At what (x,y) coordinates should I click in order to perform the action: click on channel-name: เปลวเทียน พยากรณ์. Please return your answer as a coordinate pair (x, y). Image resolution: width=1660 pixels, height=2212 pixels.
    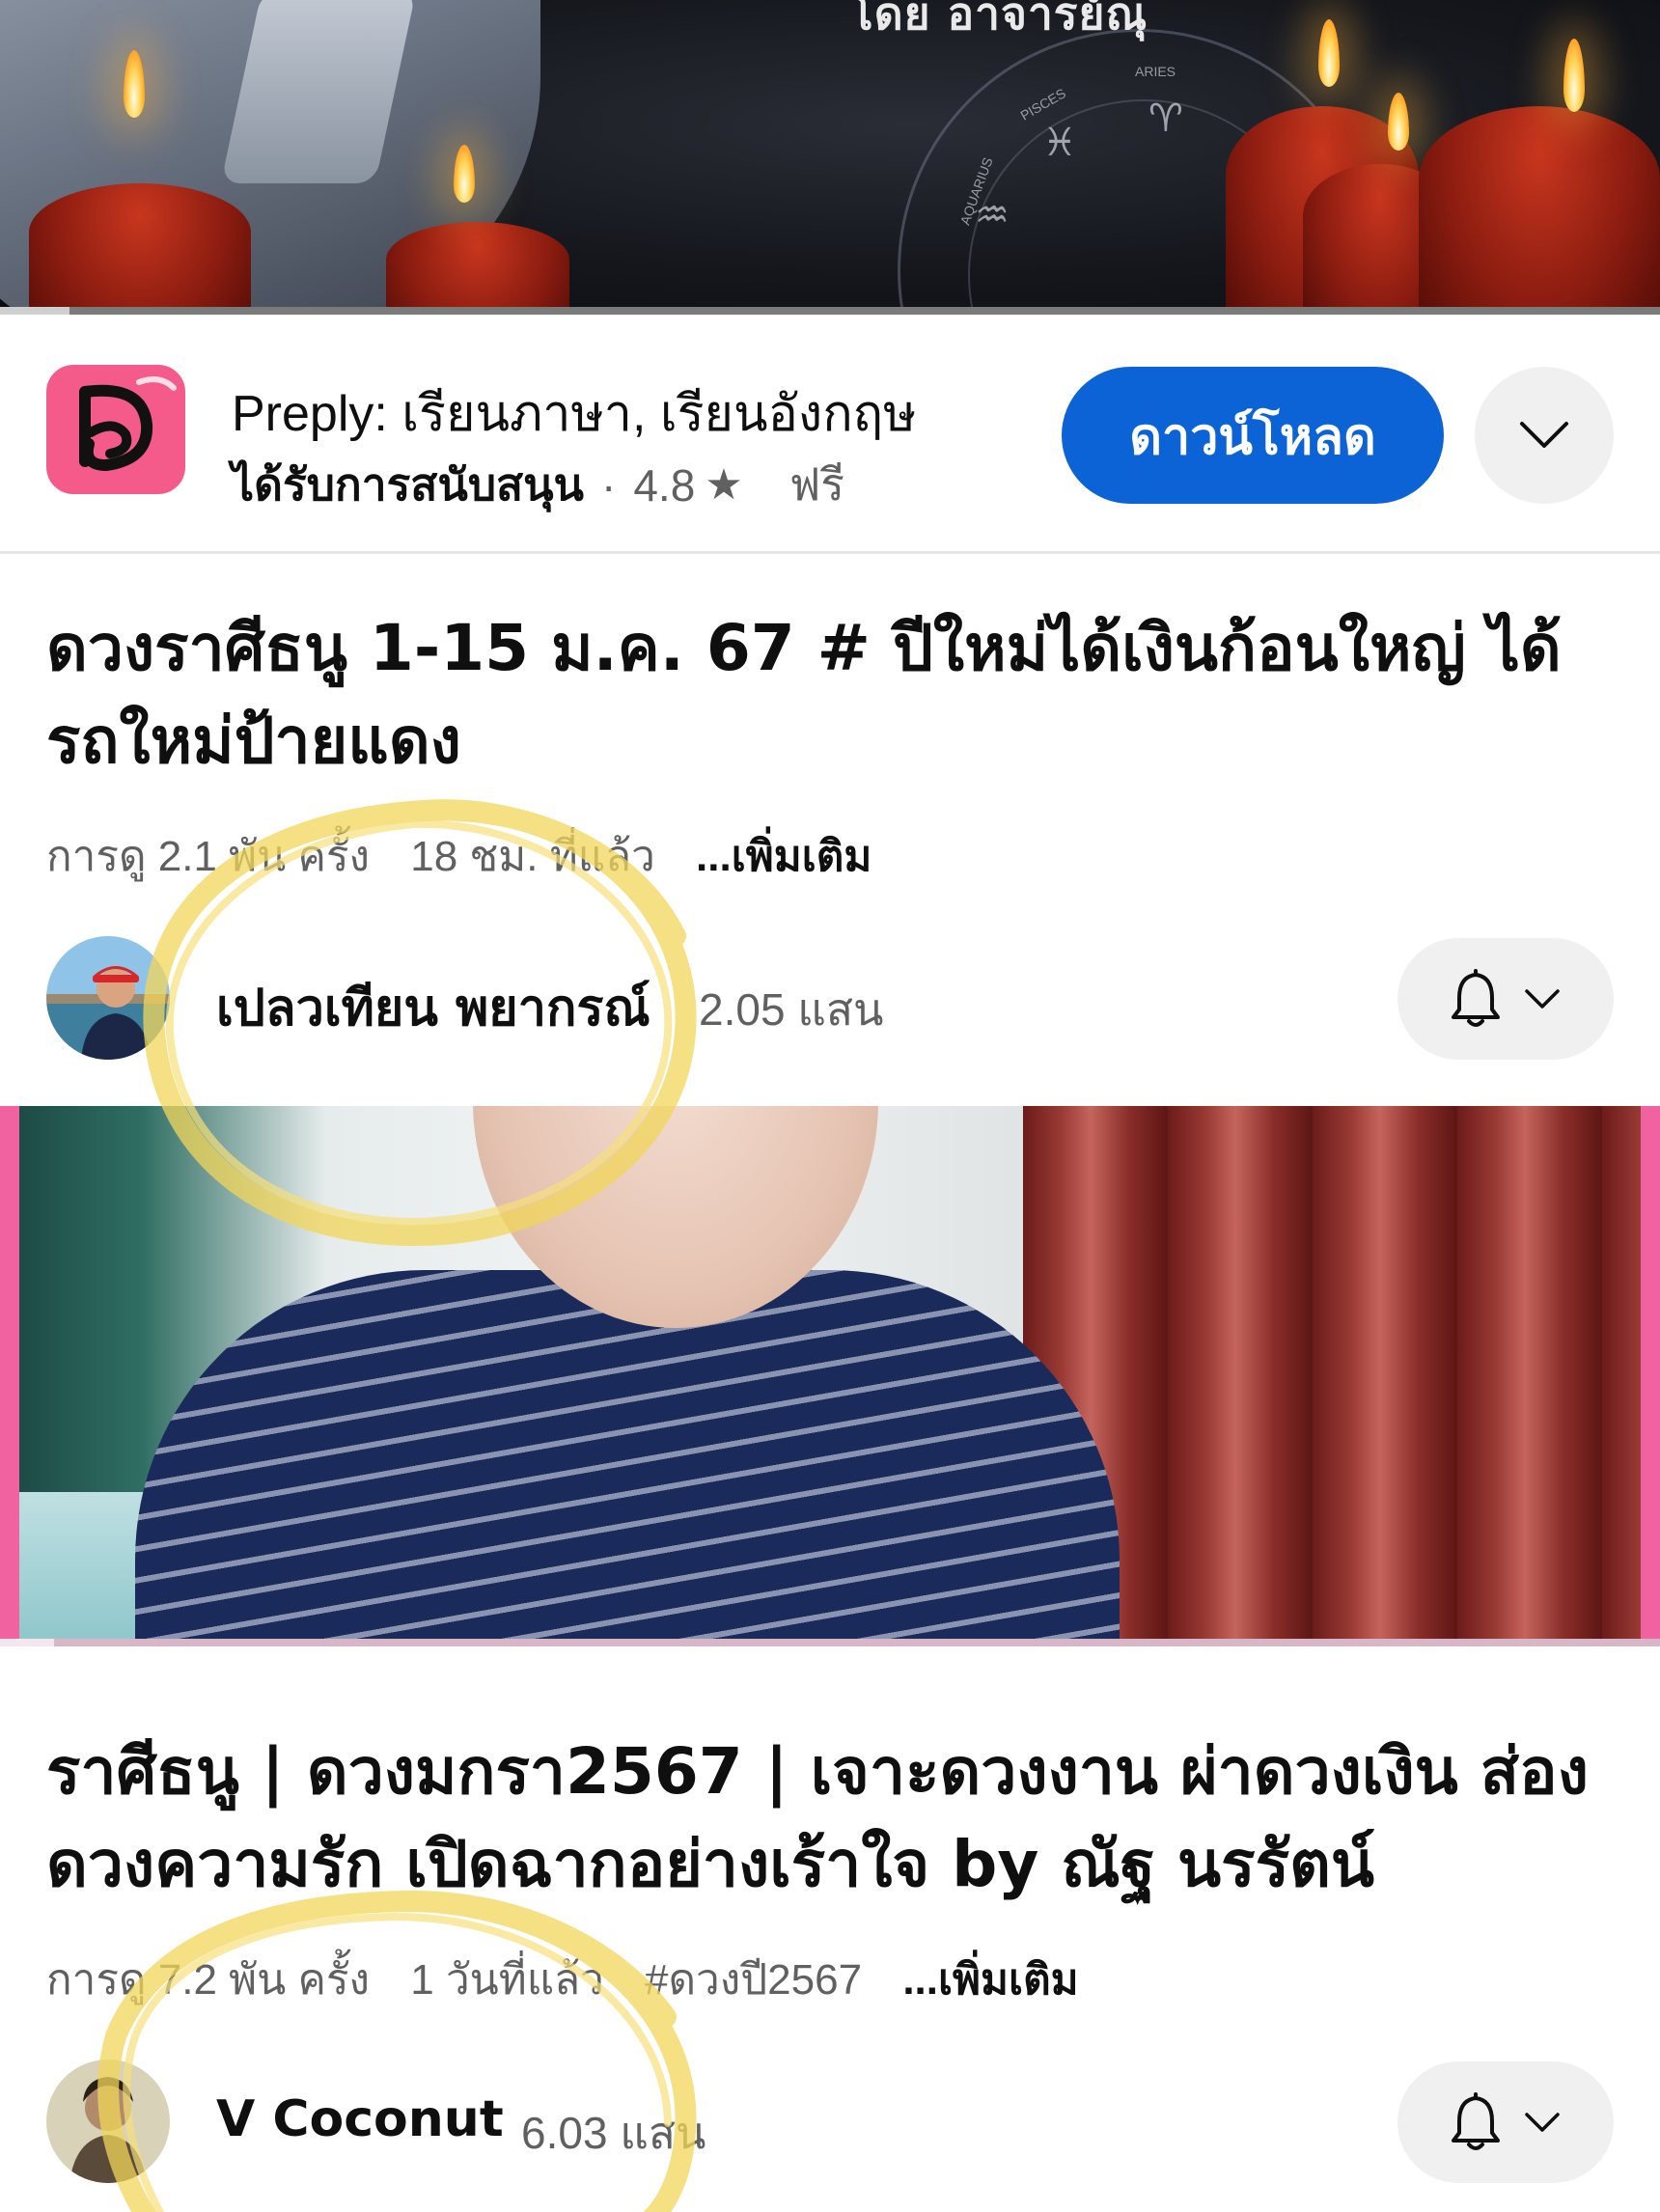
    Looking at the image, I should click on (433, 1007).